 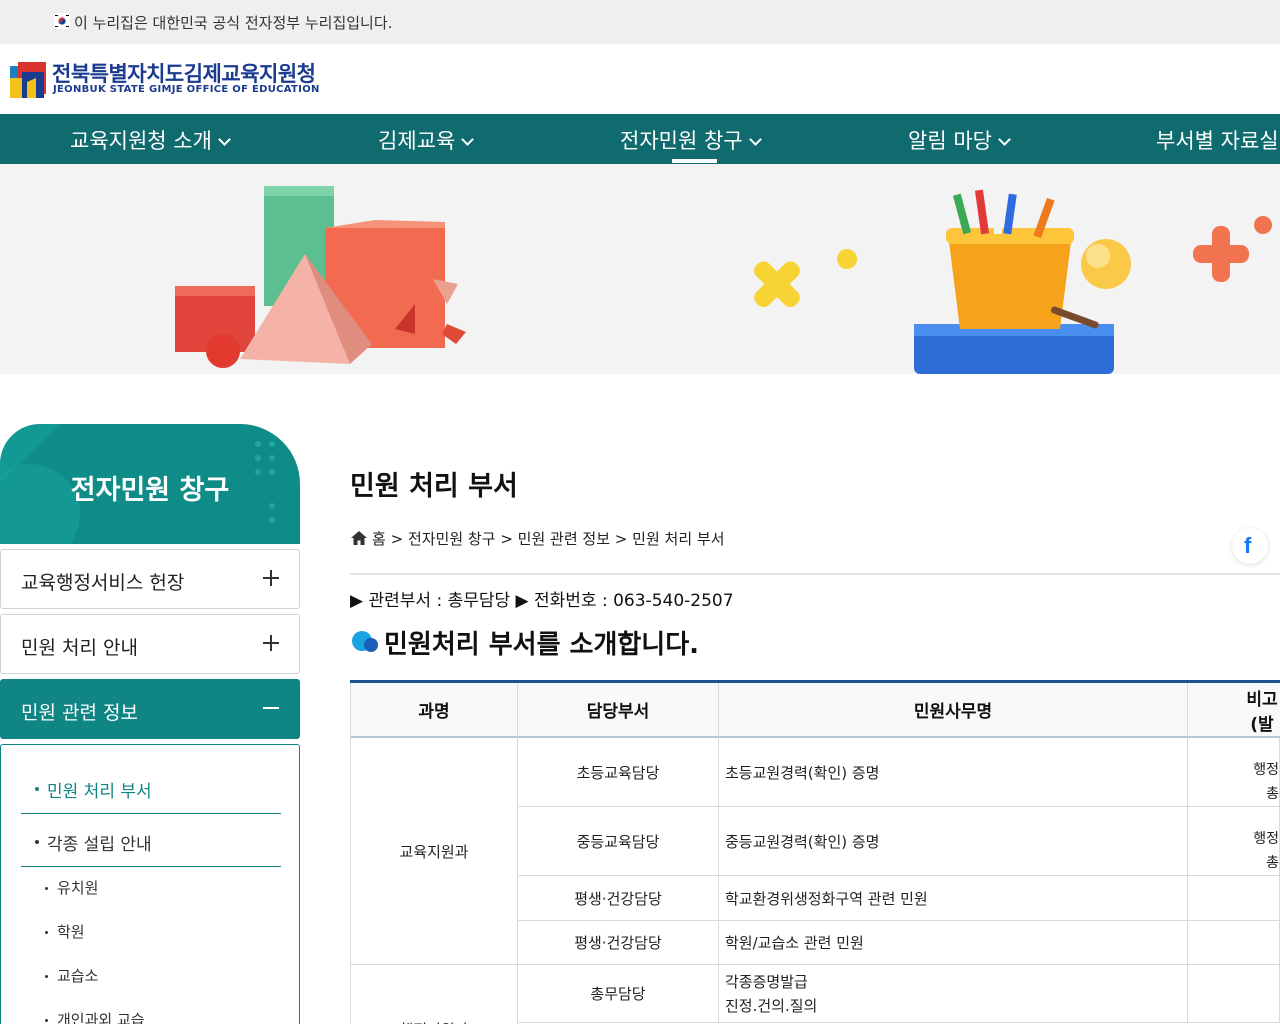 What do you see at coordinates (618, 772) in the screenshot?
I see `table-cell-team: 초등교육담당` at bounding box center [618, 772].